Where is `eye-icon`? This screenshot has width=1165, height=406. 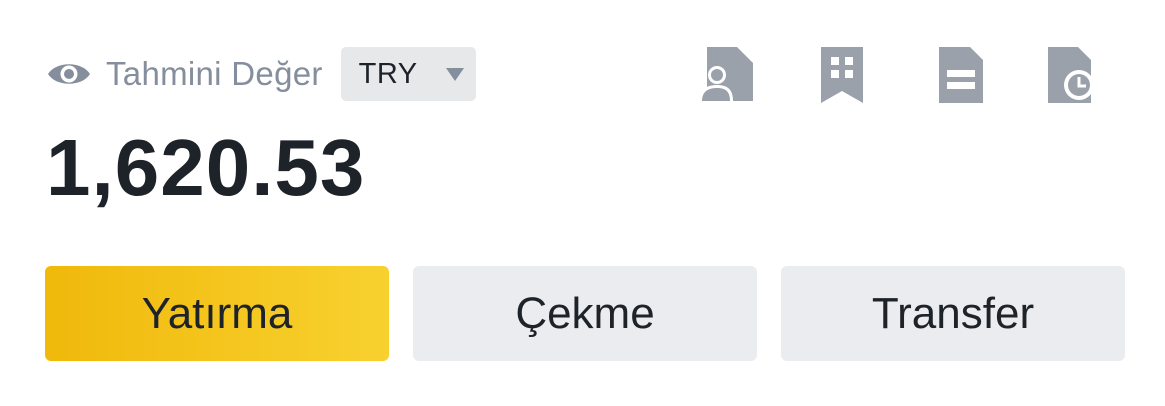 eye-icon is located at coordinates (69, 74).